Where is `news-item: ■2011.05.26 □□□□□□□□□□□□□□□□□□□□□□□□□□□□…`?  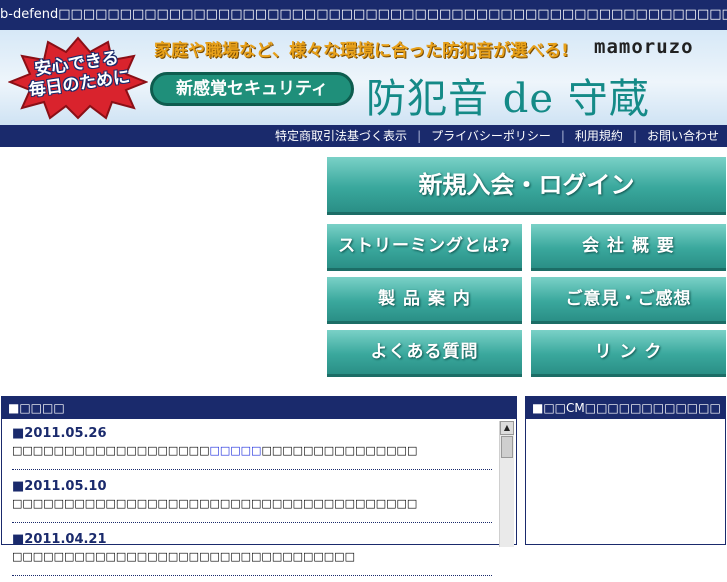 news-item: ■2011.05.26 □□□□□□□□□□□□□□□□□□□□□□□□□□□□… is located at coordinates (252, 446).